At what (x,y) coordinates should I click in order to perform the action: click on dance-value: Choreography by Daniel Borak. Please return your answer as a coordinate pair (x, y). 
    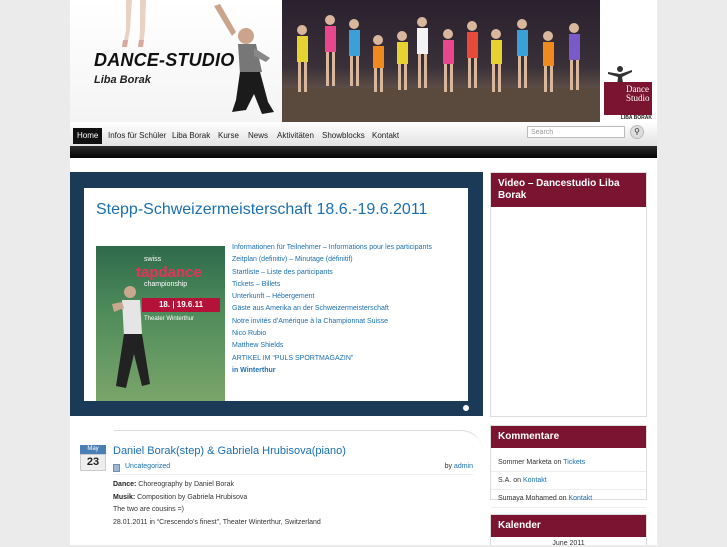
    Looking at the image, I should click on (186, 484).